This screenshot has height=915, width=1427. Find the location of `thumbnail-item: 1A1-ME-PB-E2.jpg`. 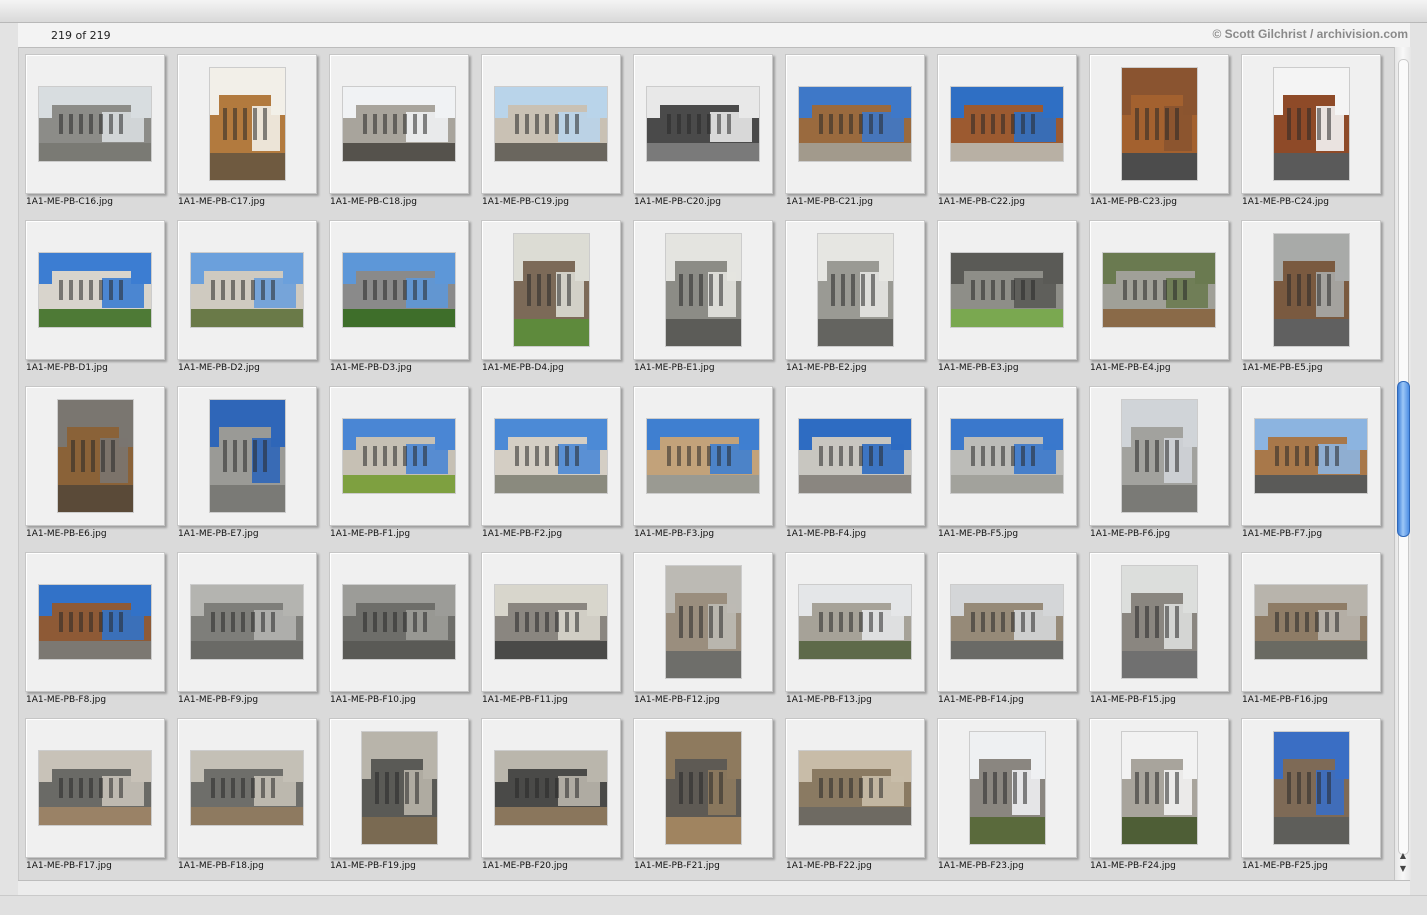

thumbnail-item: 1A1-ME-PB-E2.jpg is located at coordinates (855, 303).